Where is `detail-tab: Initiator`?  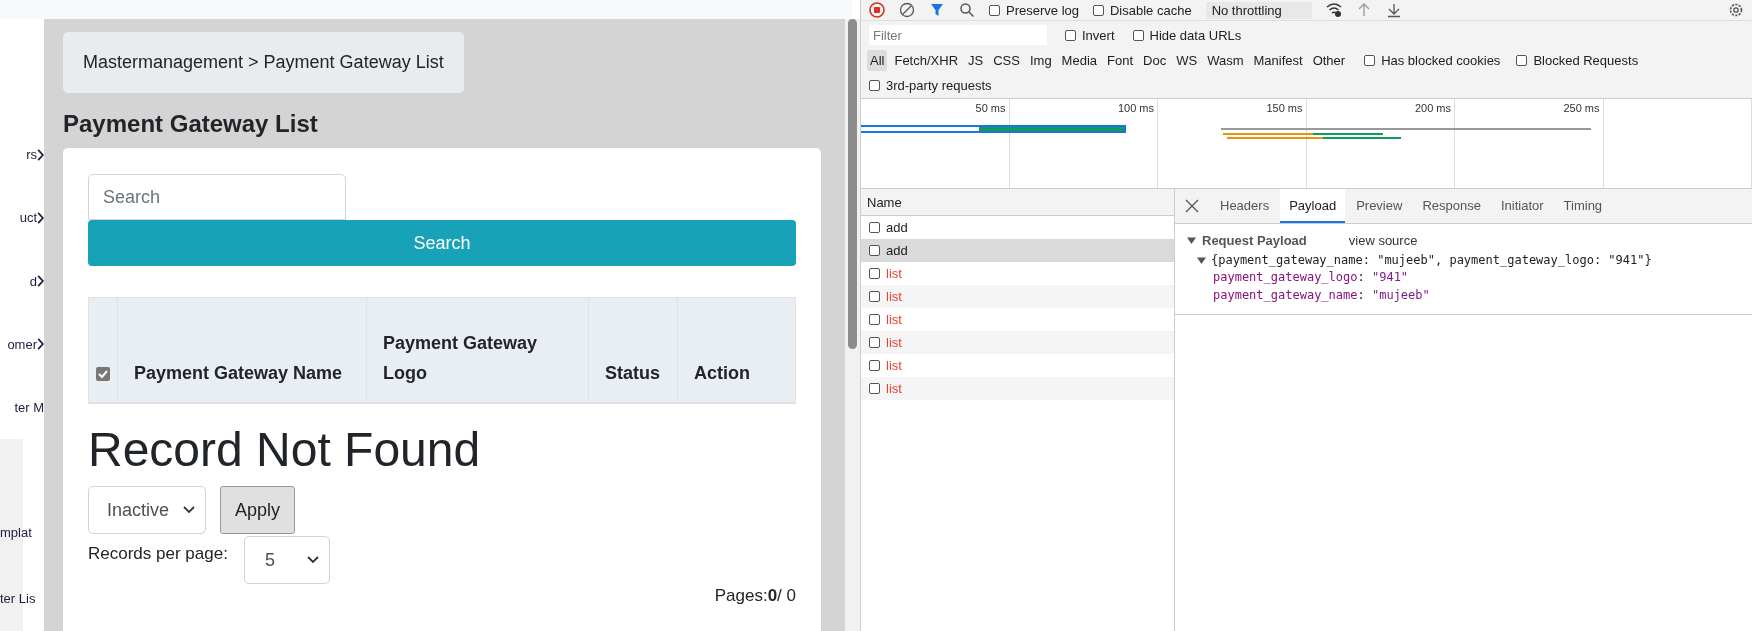 detail-tab: Initiator is located at coordinates (1522, 206).